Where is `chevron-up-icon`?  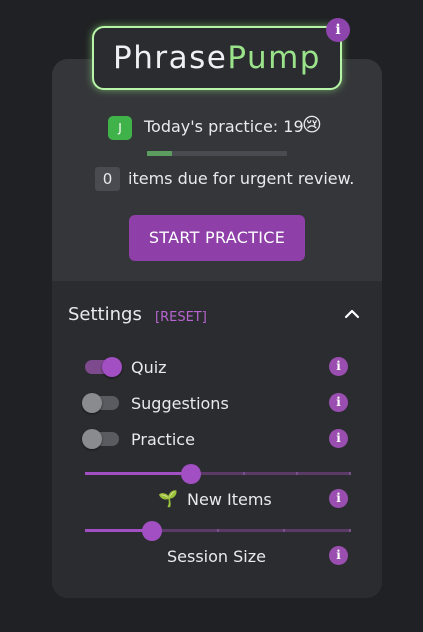
chevron-up-icon is located at coordinates (352, 314).